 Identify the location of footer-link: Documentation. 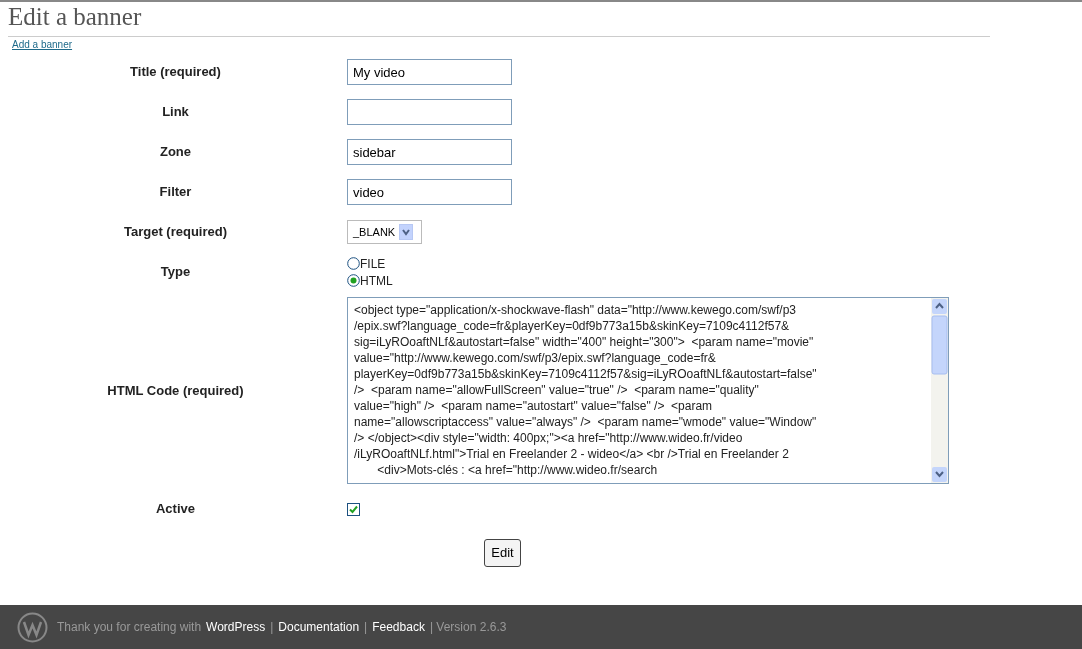
(319, 627).